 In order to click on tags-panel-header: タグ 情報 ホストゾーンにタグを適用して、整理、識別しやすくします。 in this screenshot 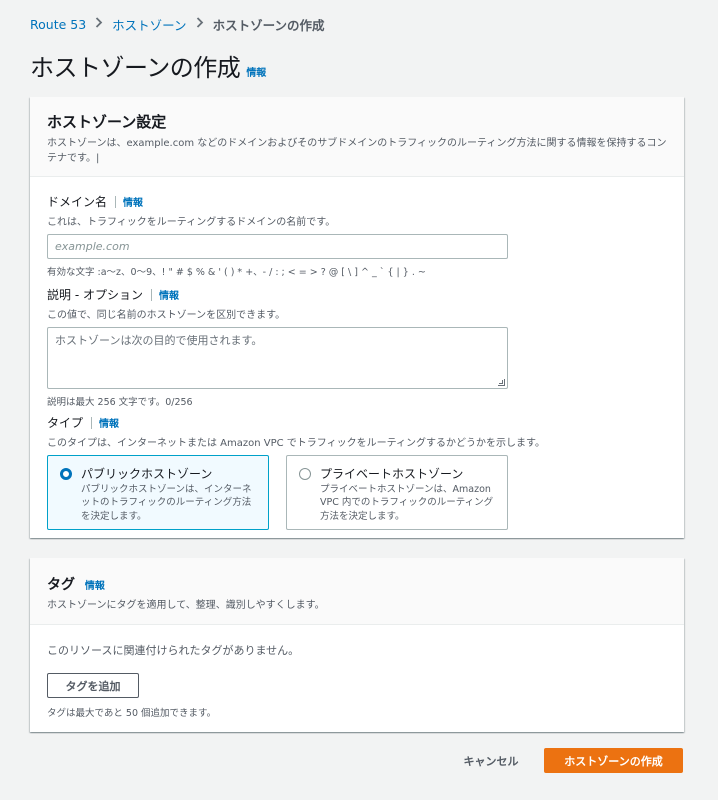, I will do `click(357, 591)`.